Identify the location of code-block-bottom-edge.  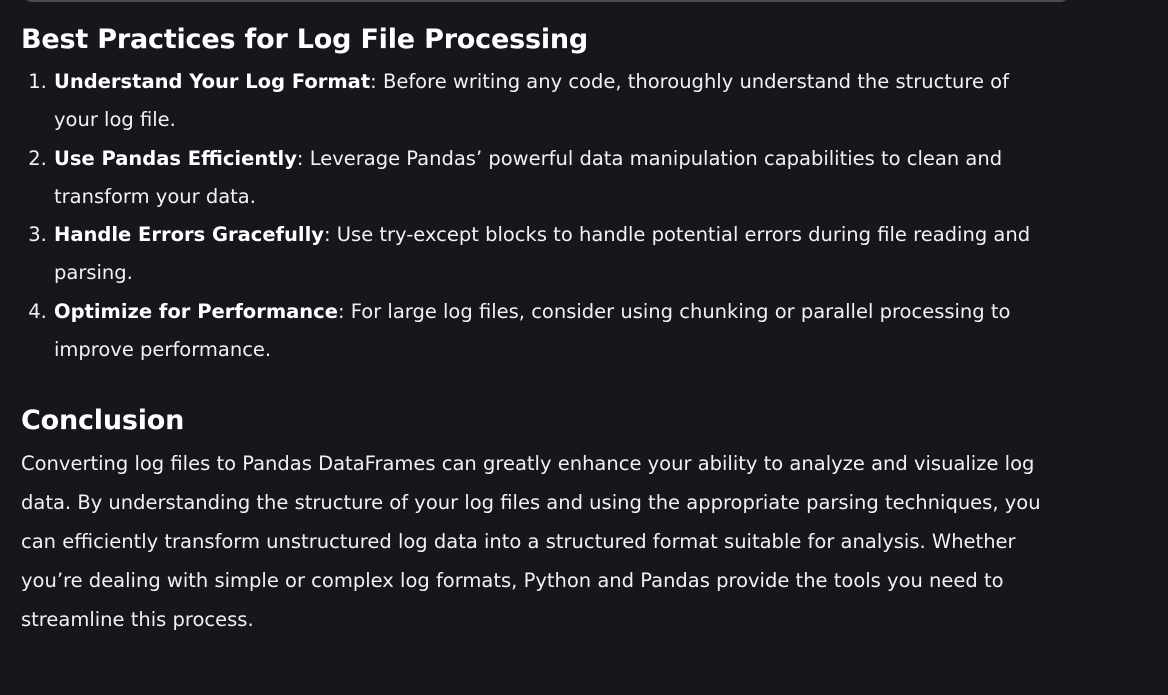
(546, 1).